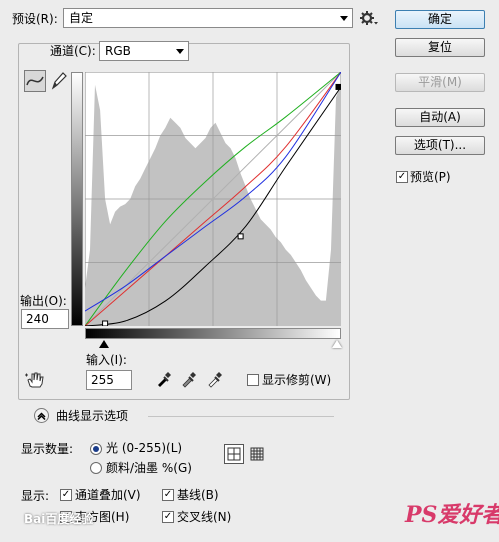  What do you see at coordinates (369, 18) in the screenshot?
I see `gear-icon` at bounding box center [369, 18].